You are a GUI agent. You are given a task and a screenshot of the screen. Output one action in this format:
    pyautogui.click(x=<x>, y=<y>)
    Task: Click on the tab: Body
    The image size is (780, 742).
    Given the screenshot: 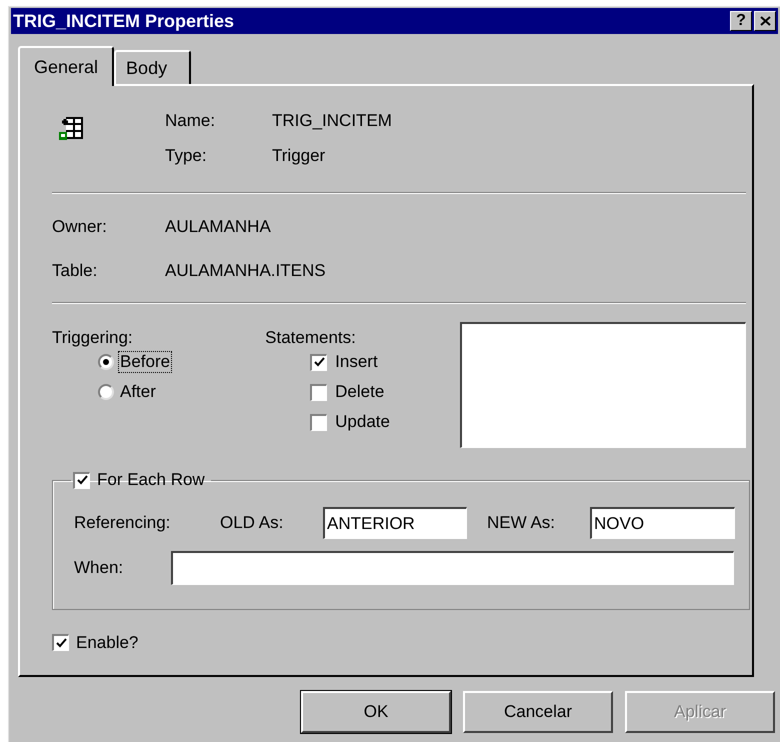 What is the action you would take?
    pyautogui.click(x=153, y=67)
    